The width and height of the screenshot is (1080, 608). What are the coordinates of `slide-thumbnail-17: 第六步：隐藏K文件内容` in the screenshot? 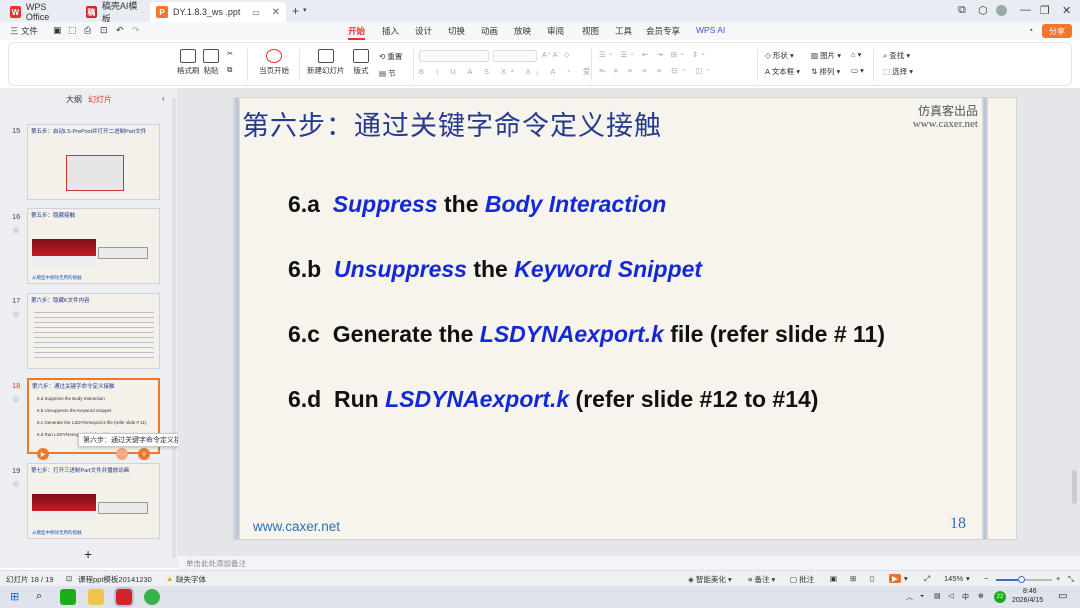 It's located at (93, 331).